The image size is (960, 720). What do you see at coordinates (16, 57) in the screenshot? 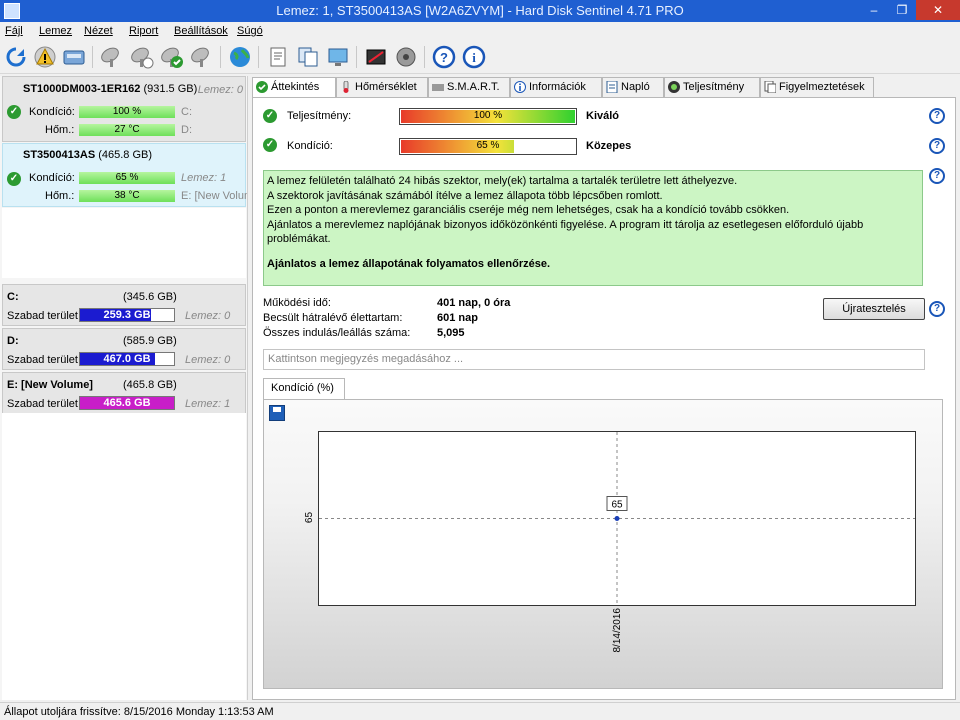
I see `refresh-icon` at bounding box center [16, 57].